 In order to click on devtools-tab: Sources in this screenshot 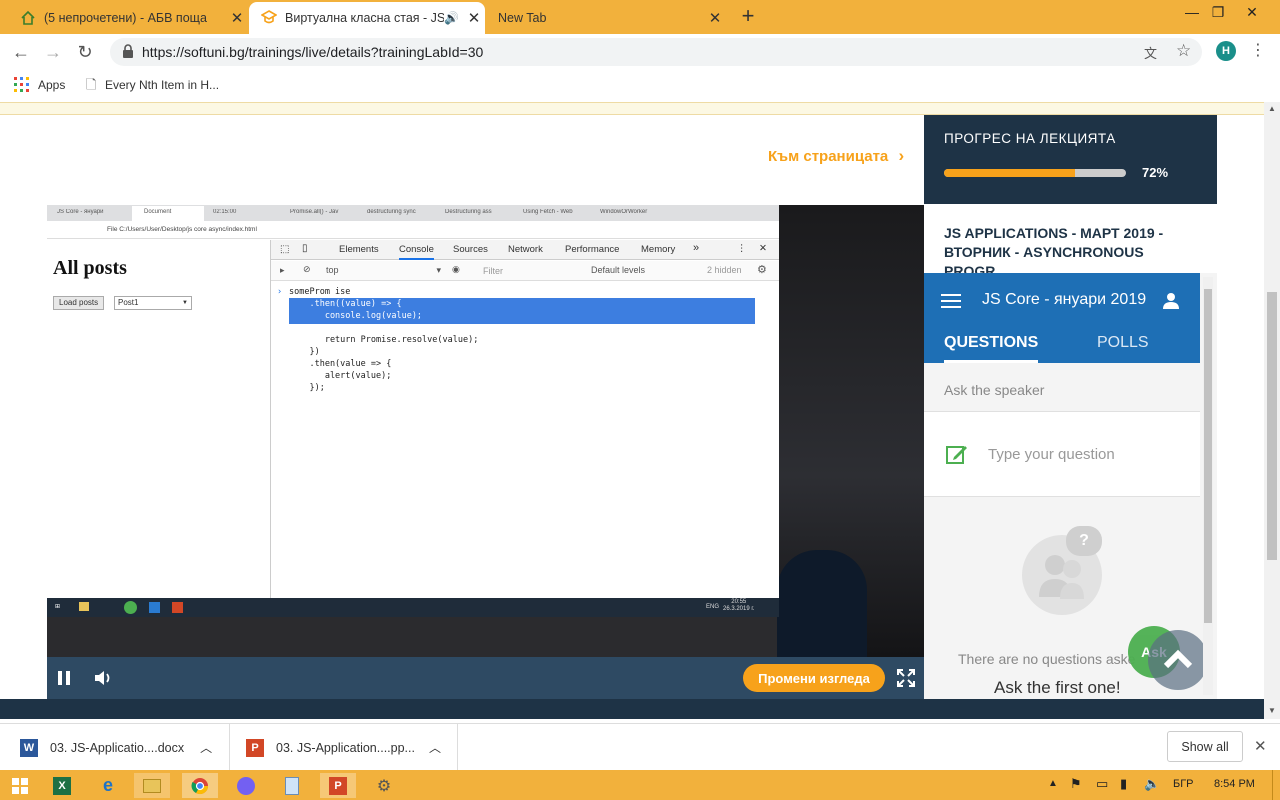, I will do `click(470, 249)`.